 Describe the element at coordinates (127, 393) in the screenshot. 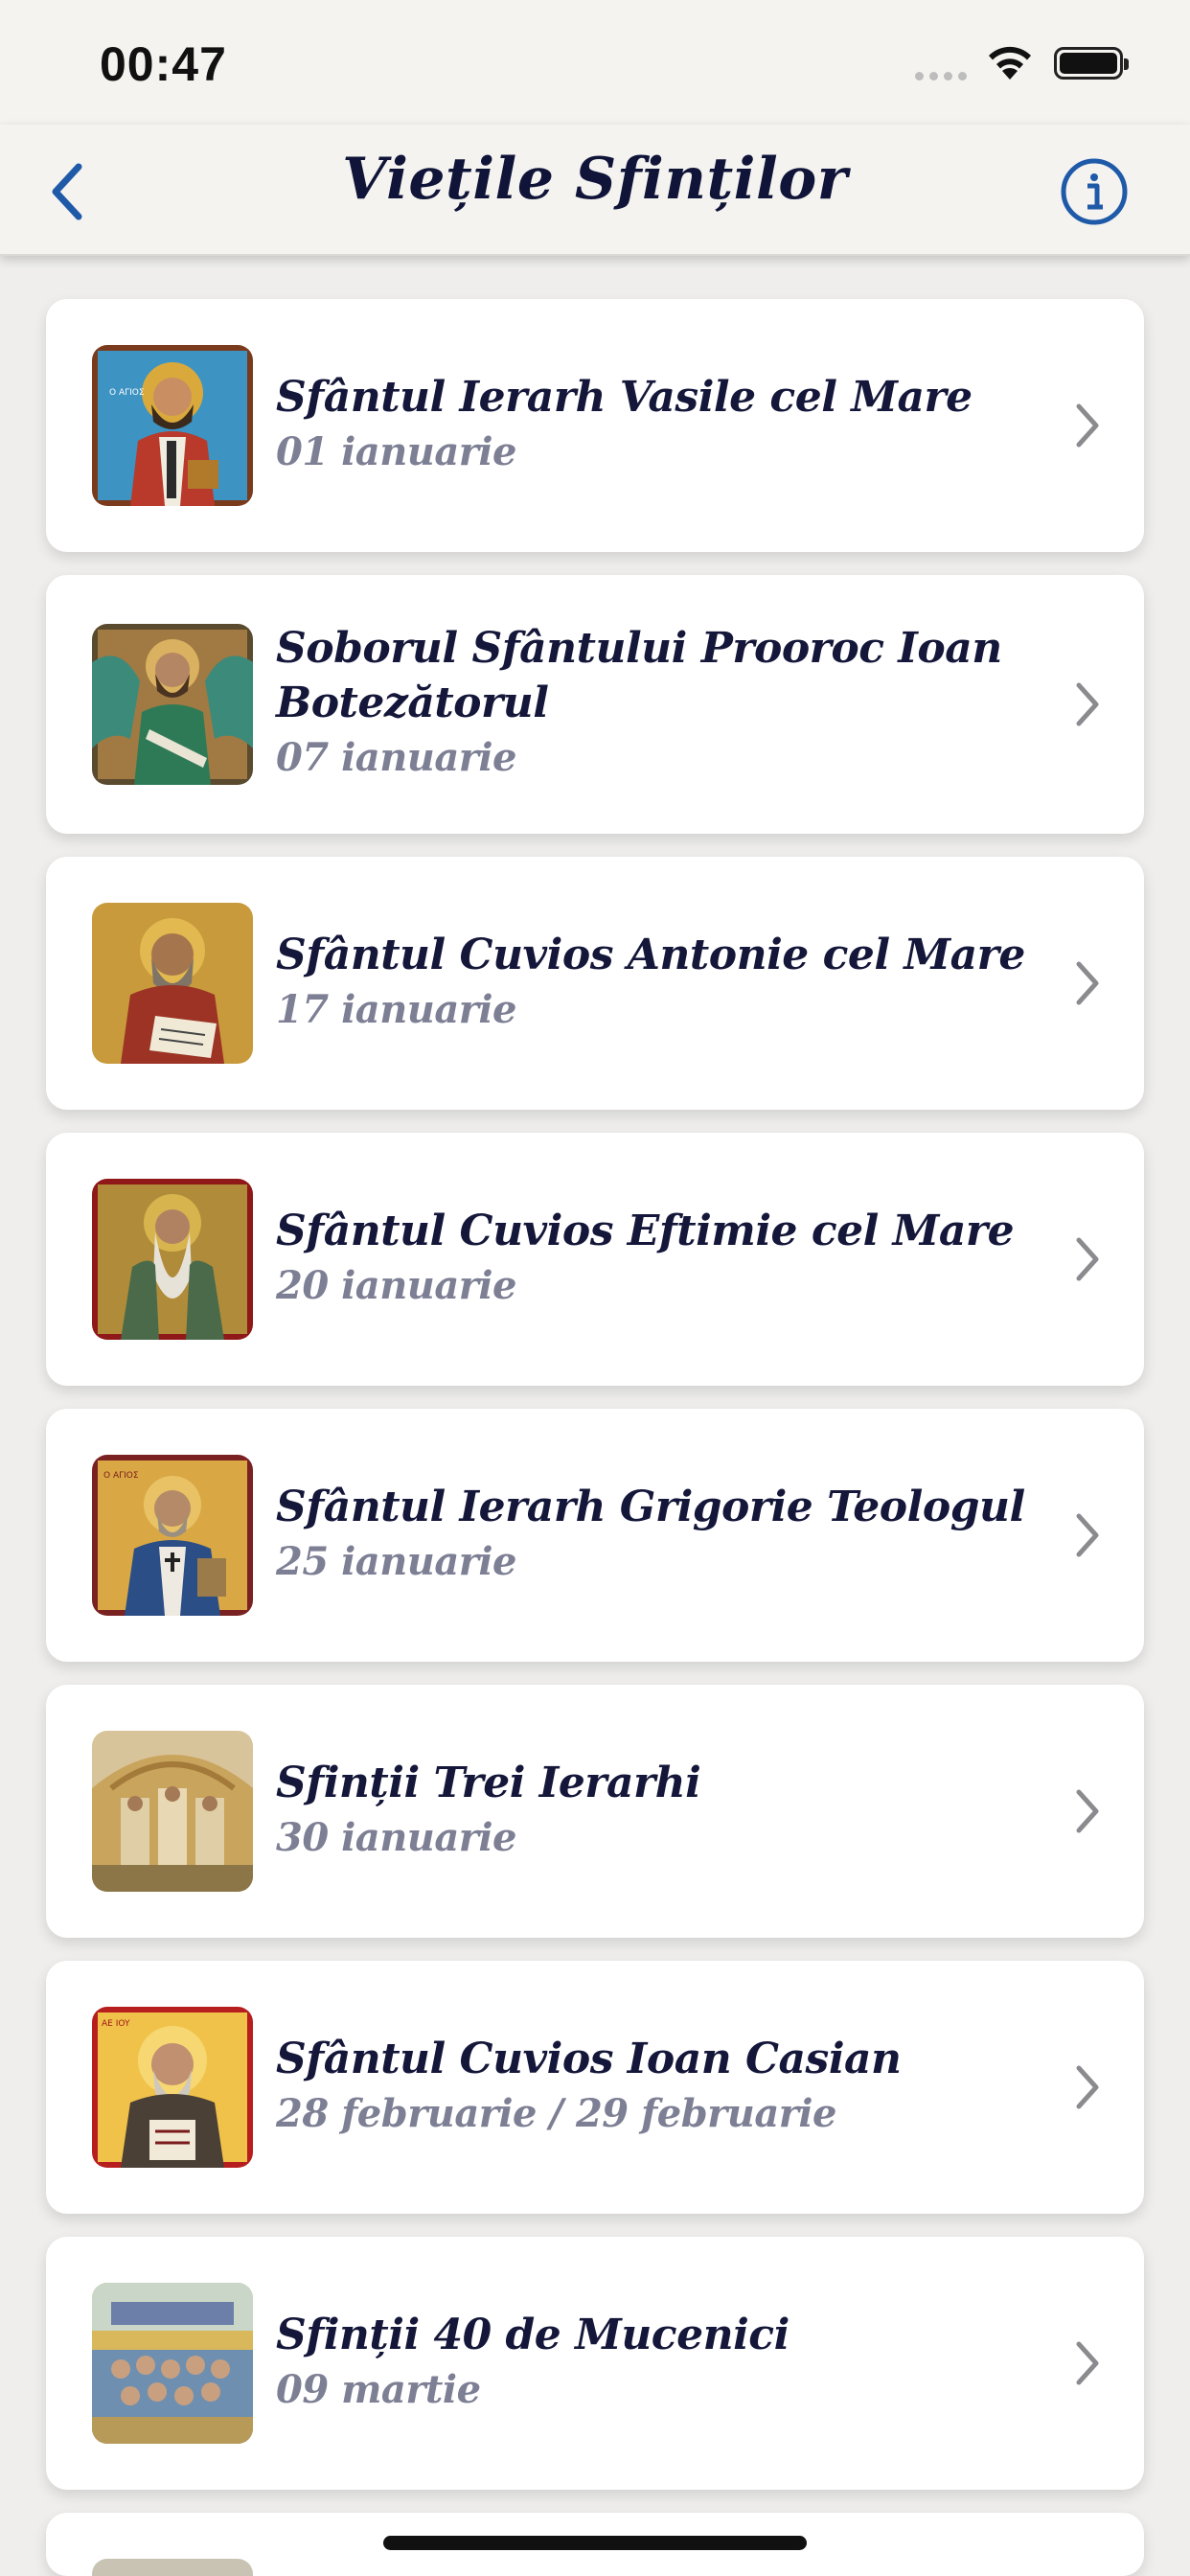

I see `svg-text: O ΑΓΙΟΣ` at that location.